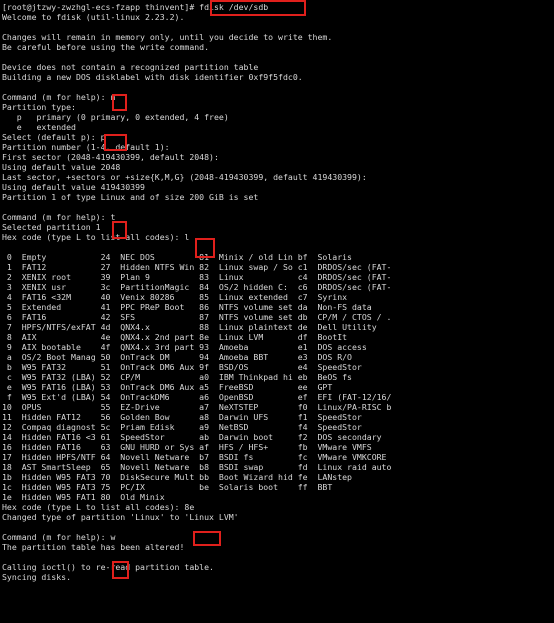 This screenshot has width=554, height=623. What do you see at coordinates (59, 217) in the screenshot?
I see `terminal-line: Command (m for help): t` at bounding box center [59, 217].